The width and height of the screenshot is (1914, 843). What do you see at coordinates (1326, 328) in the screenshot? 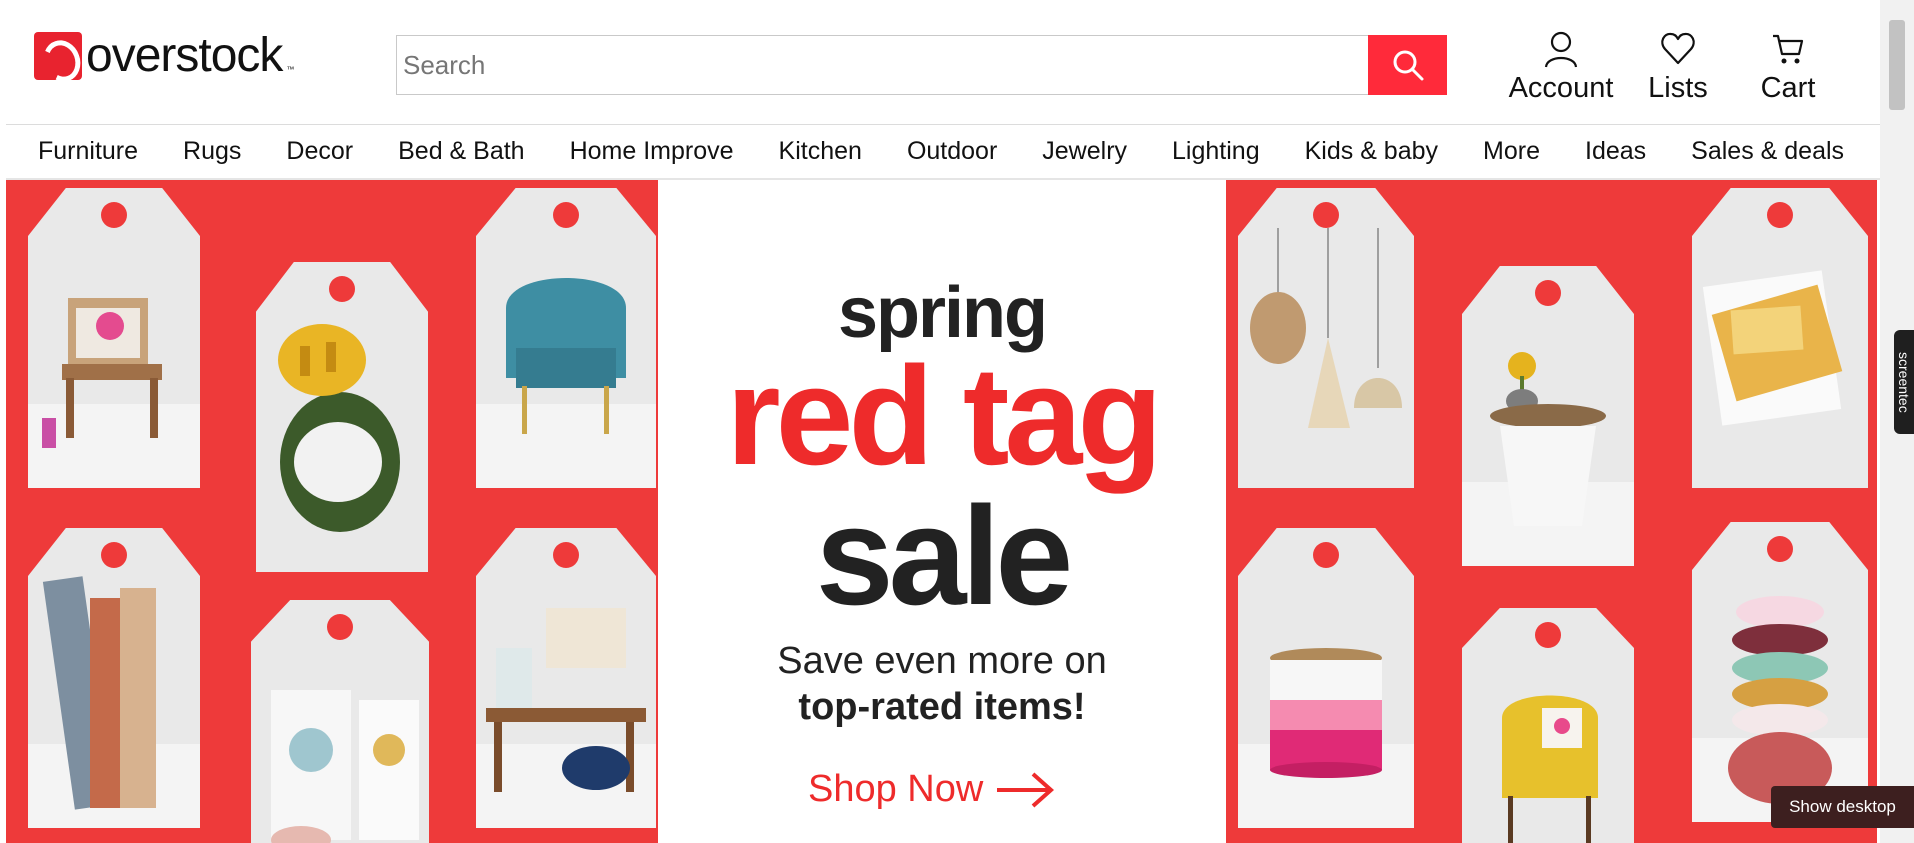
I see `pendant-lamps-image` at bounding box center [1326, 328].